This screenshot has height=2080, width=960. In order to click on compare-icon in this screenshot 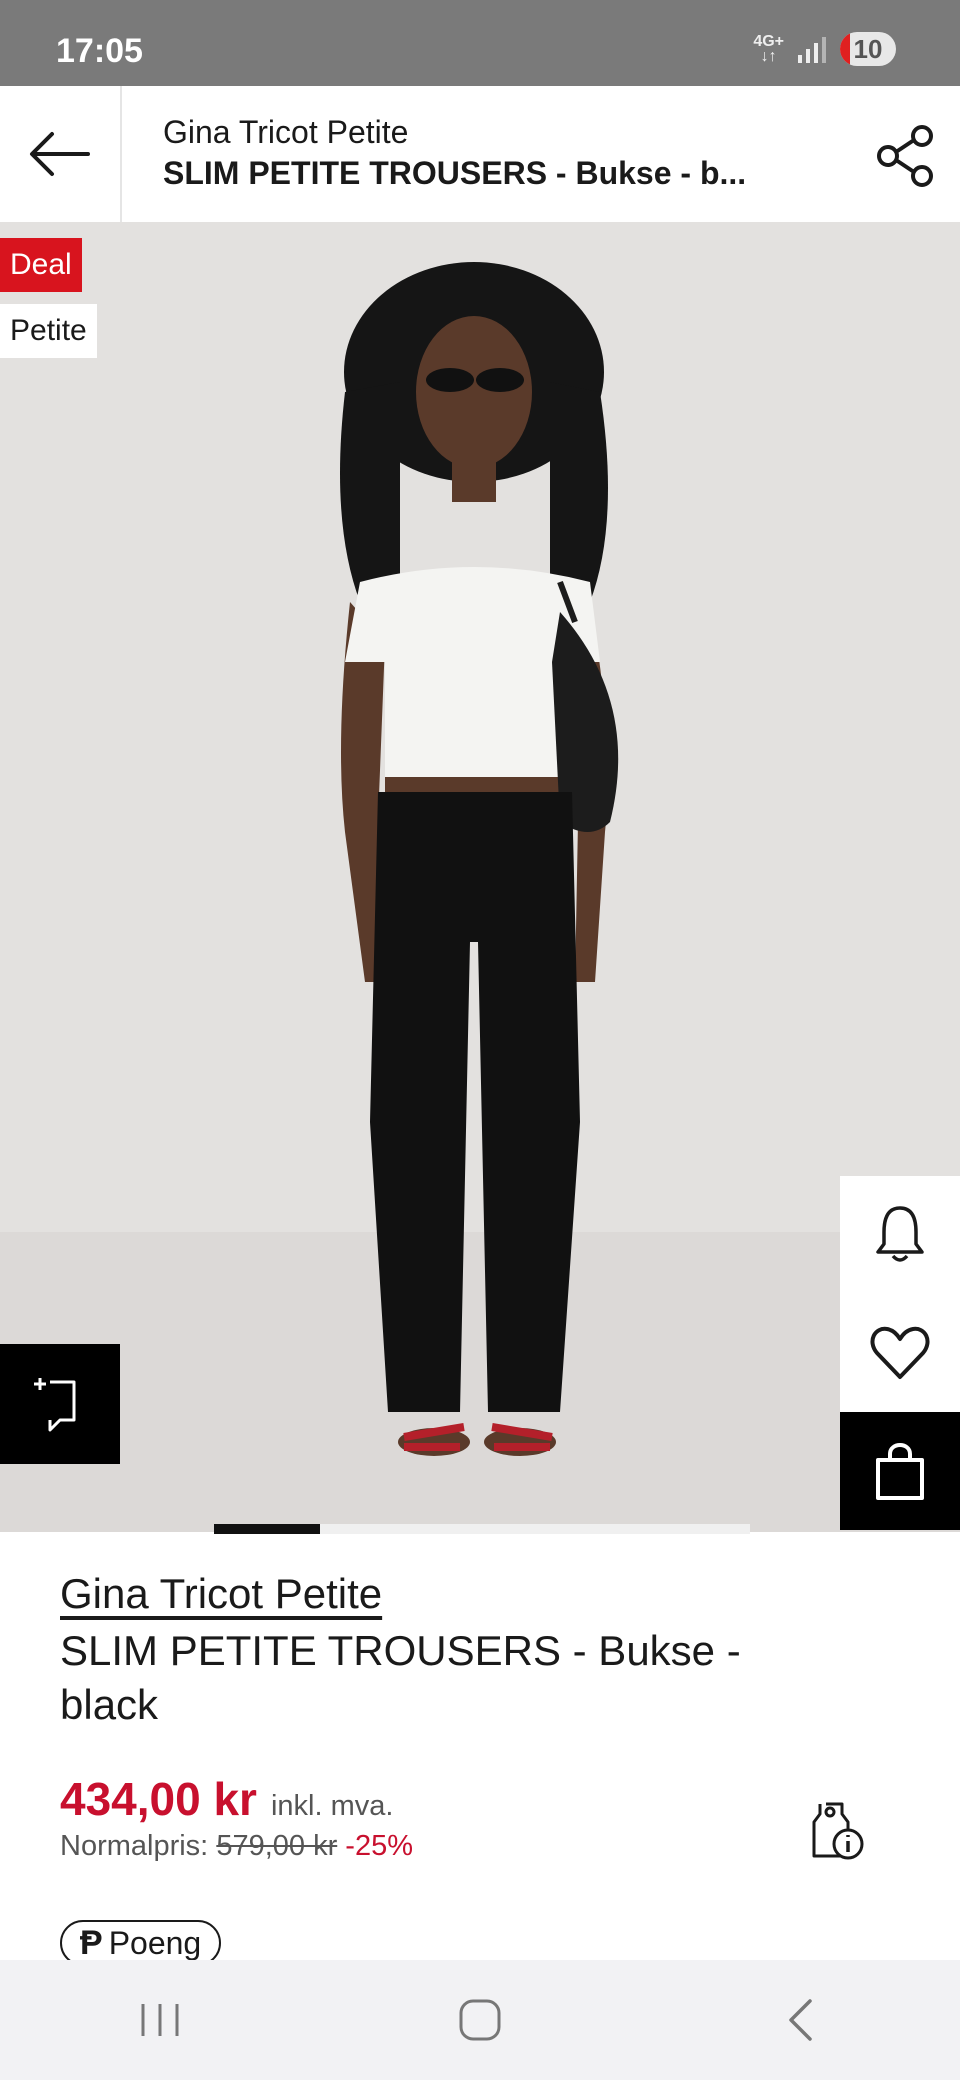, I will do `click(55, 1405)`.